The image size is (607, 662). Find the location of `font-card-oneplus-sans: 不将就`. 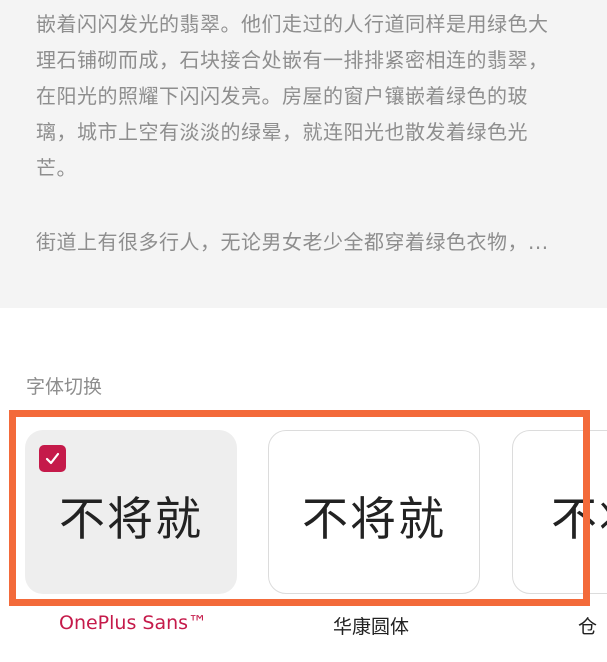

font-card-oneplus-sans: 不将就 is located at coordinates (131, 512).